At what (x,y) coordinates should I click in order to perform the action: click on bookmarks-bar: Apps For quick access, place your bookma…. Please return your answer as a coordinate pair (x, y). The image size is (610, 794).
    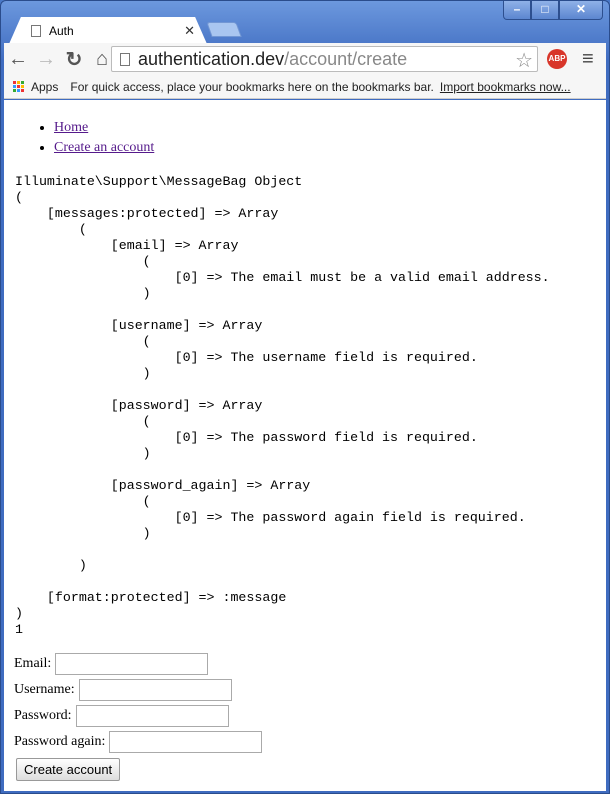
    Looking at the image, I should click on (305, 87).